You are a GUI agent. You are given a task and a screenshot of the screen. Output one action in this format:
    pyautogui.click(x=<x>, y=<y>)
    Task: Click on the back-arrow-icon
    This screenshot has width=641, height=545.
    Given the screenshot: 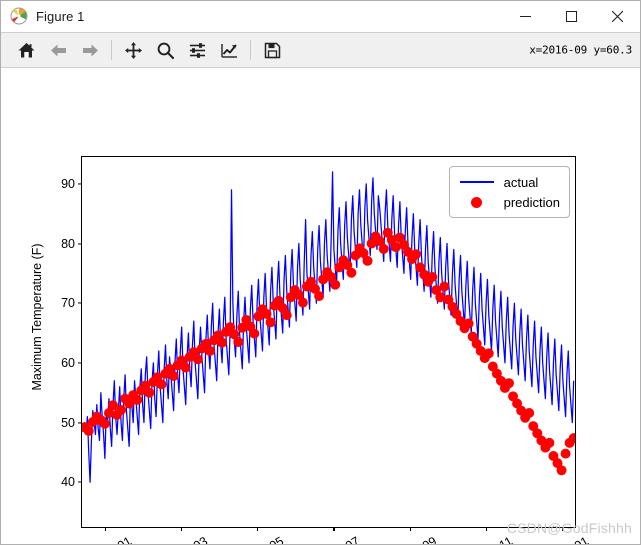 What is the action you would take?
    pyautogui.click(x=58, y=50)
    